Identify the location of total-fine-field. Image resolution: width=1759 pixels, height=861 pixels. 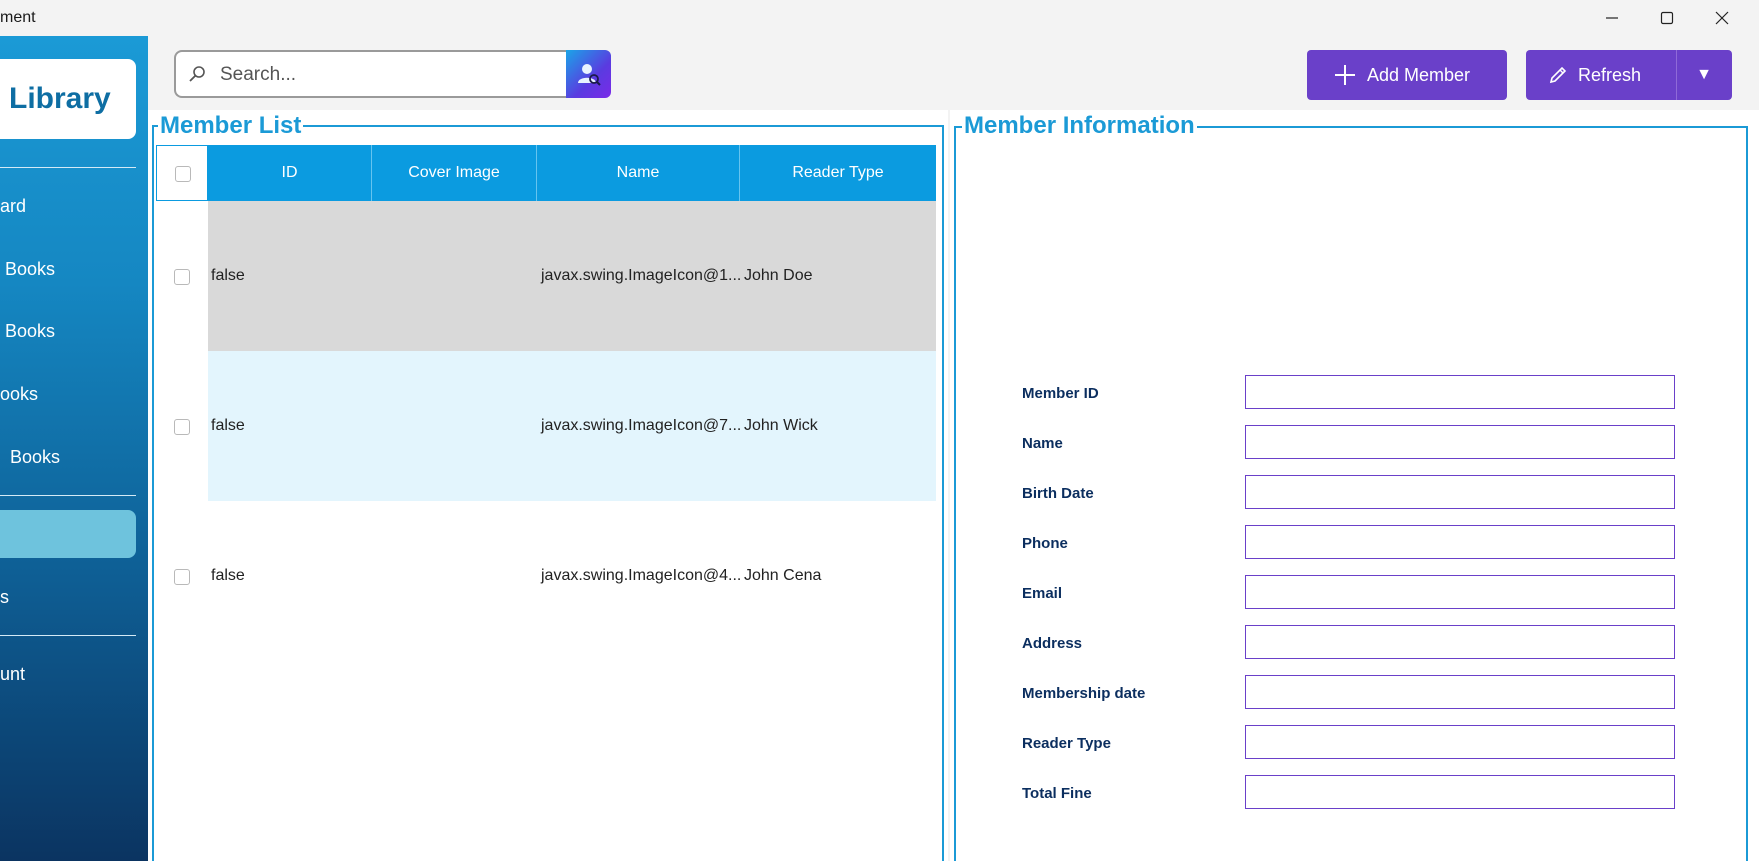
(1460, 792).